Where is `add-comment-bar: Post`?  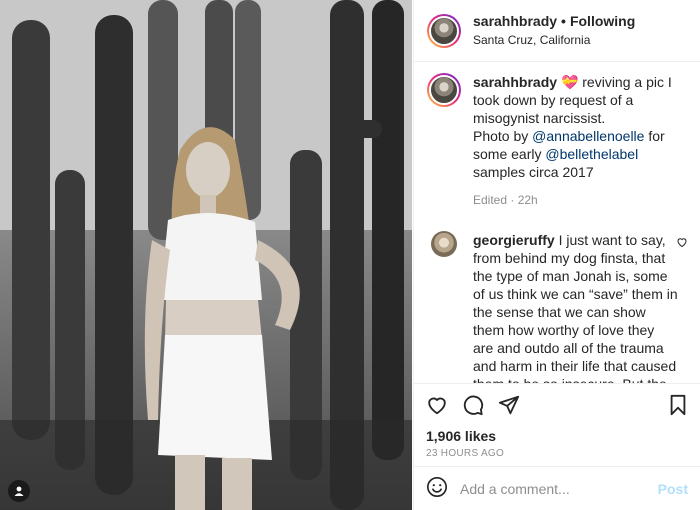
add-comment-bar: Post is located at coordinates (557, 488).